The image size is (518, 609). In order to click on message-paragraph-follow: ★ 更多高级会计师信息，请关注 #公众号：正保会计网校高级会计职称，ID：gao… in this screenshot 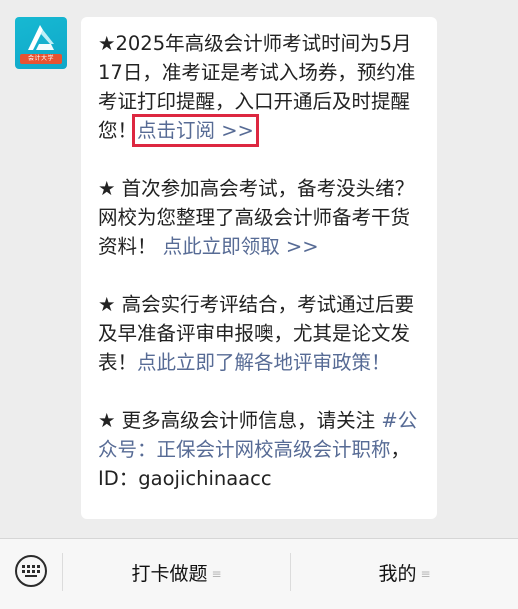, I will do `click(261, 449)`.